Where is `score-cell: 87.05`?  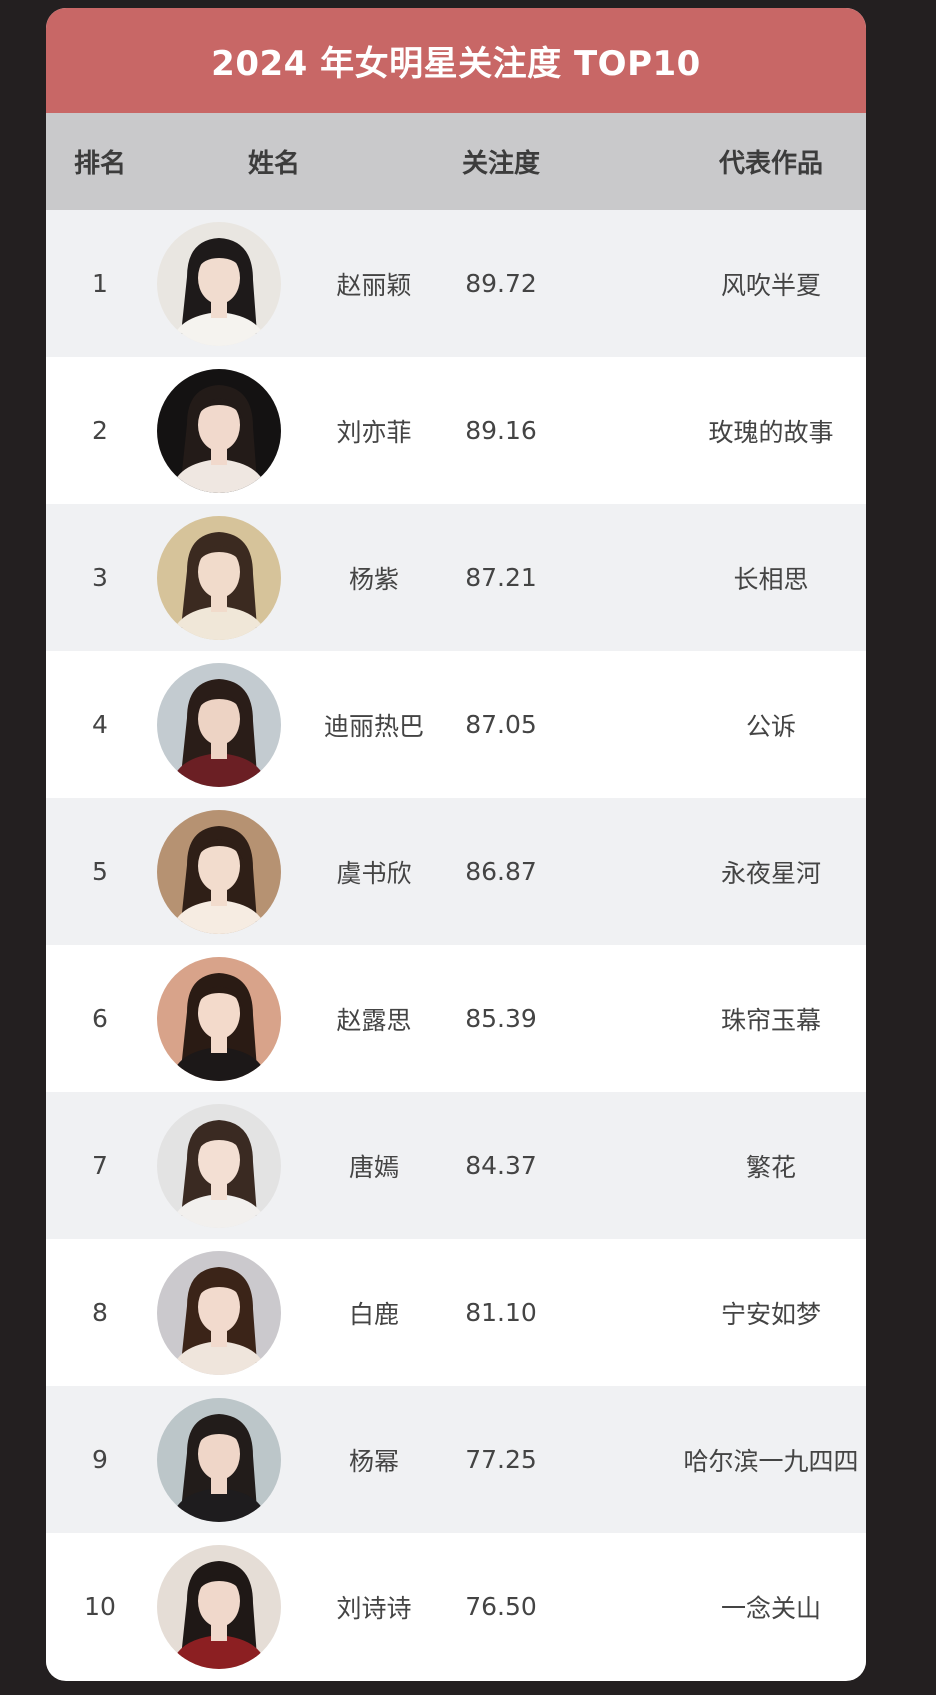 score-cell: 87.05 is located at coordinates (501, 724).